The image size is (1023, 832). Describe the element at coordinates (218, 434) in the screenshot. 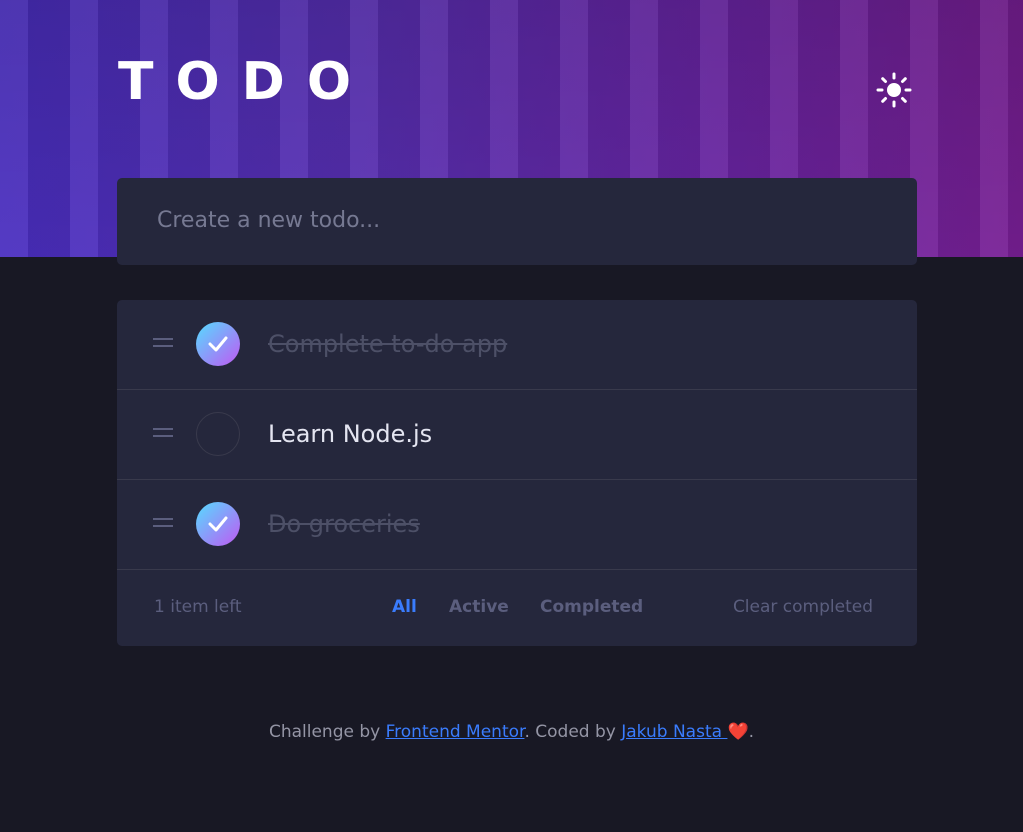

I see `checkbox-unchecked` at that location.